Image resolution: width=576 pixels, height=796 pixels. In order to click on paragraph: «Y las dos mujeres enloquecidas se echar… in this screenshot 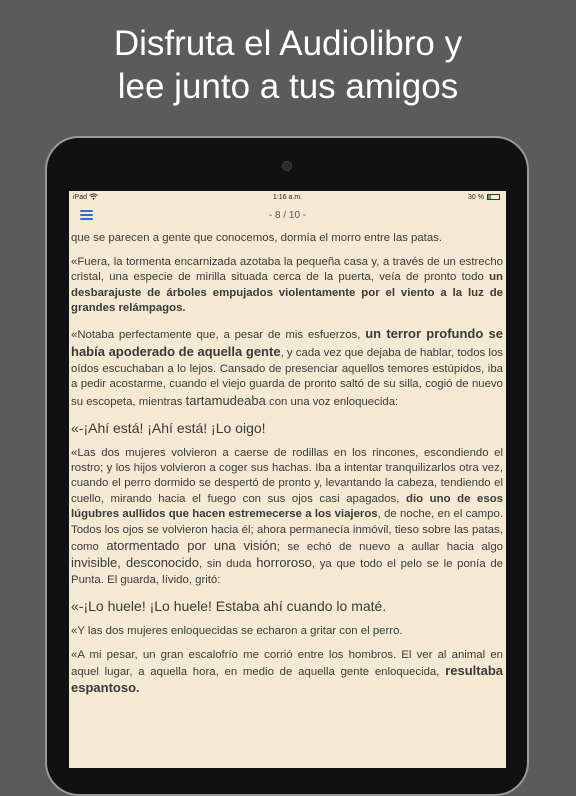, I will do `click(237, 630)`.